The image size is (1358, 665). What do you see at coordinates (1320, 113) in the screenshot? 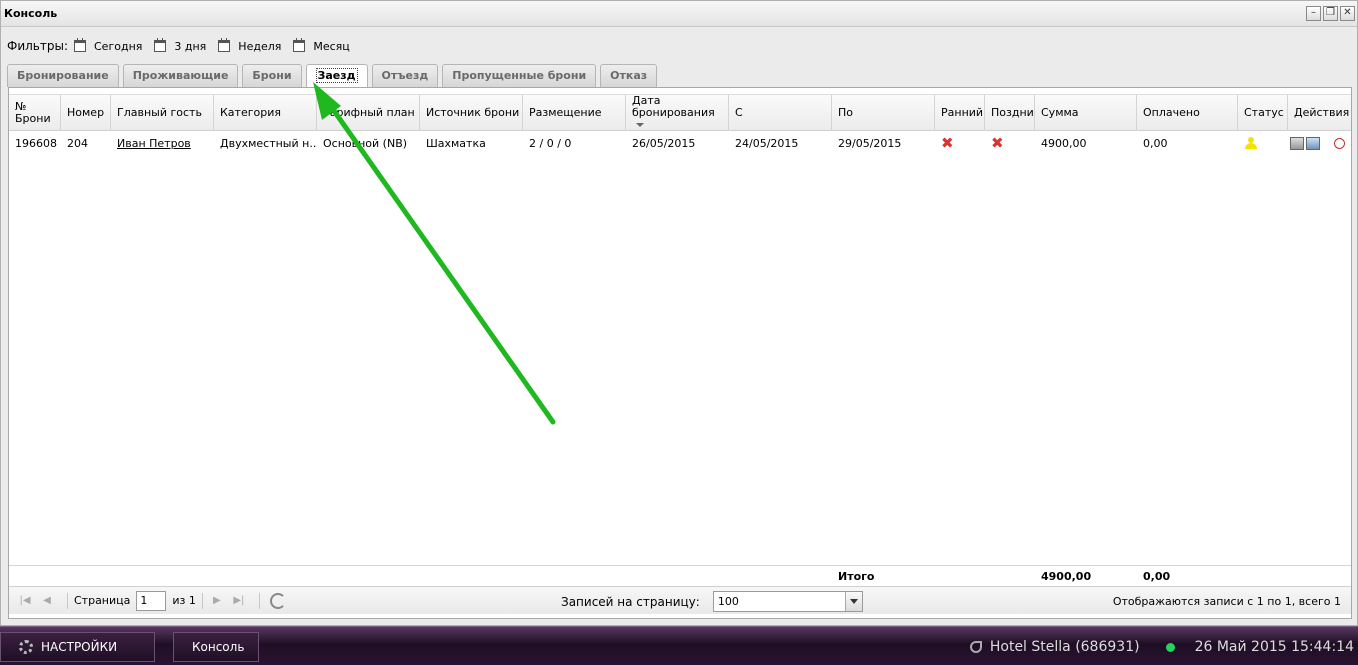
I see `col-actions: Действия` at bounding box center [1320, 113].